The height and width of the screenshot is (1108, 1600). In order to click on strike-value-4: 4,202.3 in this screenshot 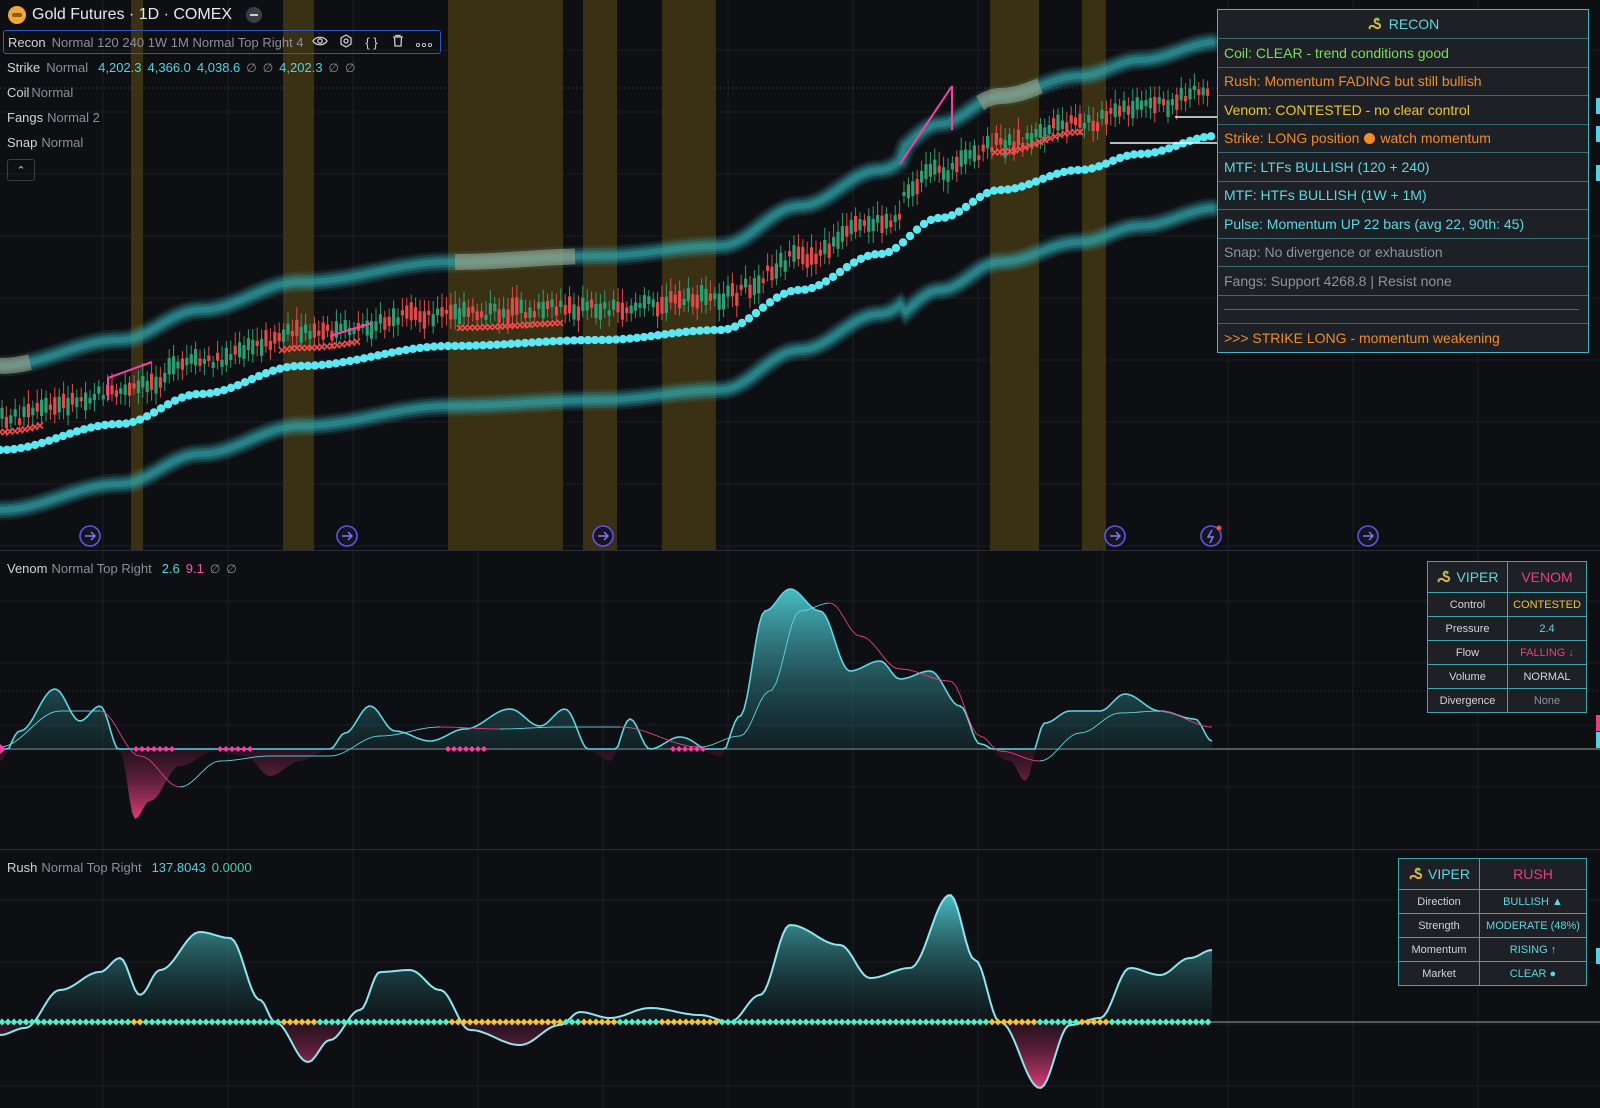, I will do `click(301, 67)`.